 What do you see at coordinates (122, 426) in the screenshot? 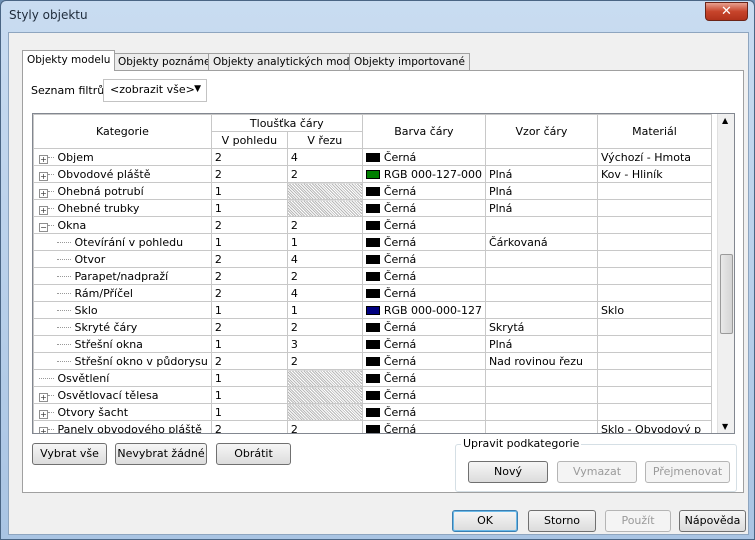
I see `category-cell: + Panely obvodového pláště` at bounding box center [122, 426].